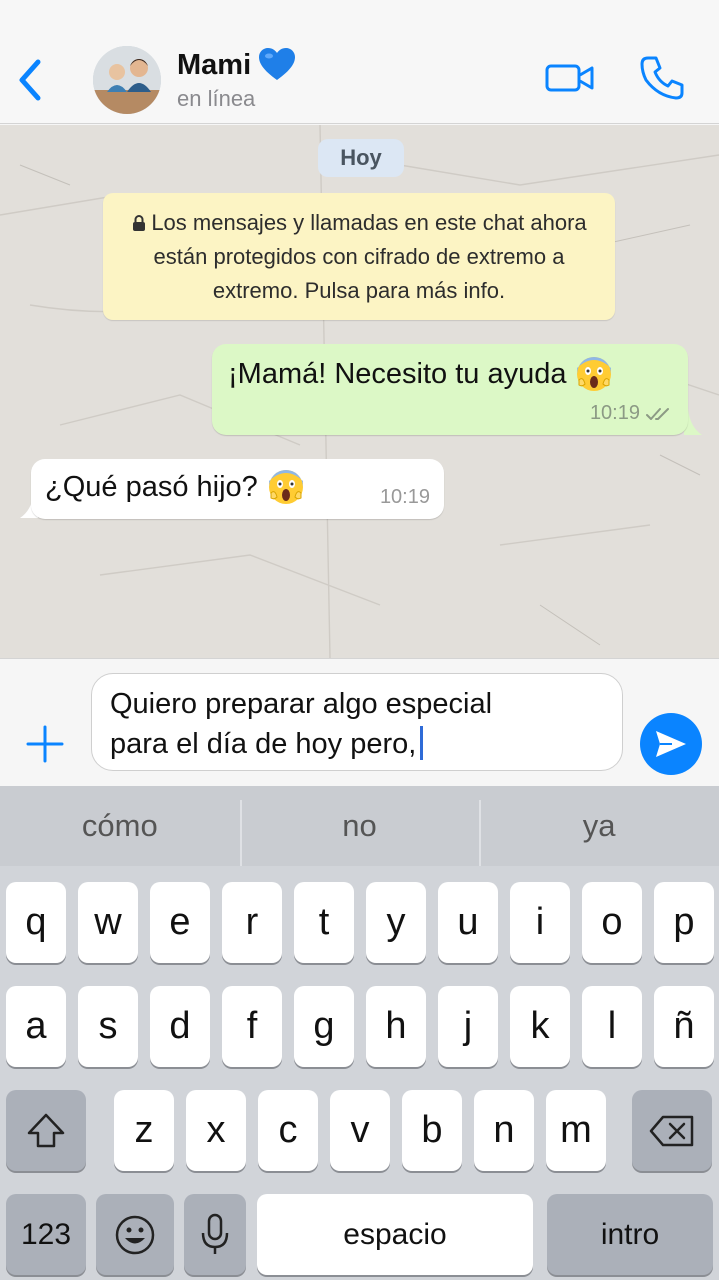  I want to click on back-button, so click(30, 80).